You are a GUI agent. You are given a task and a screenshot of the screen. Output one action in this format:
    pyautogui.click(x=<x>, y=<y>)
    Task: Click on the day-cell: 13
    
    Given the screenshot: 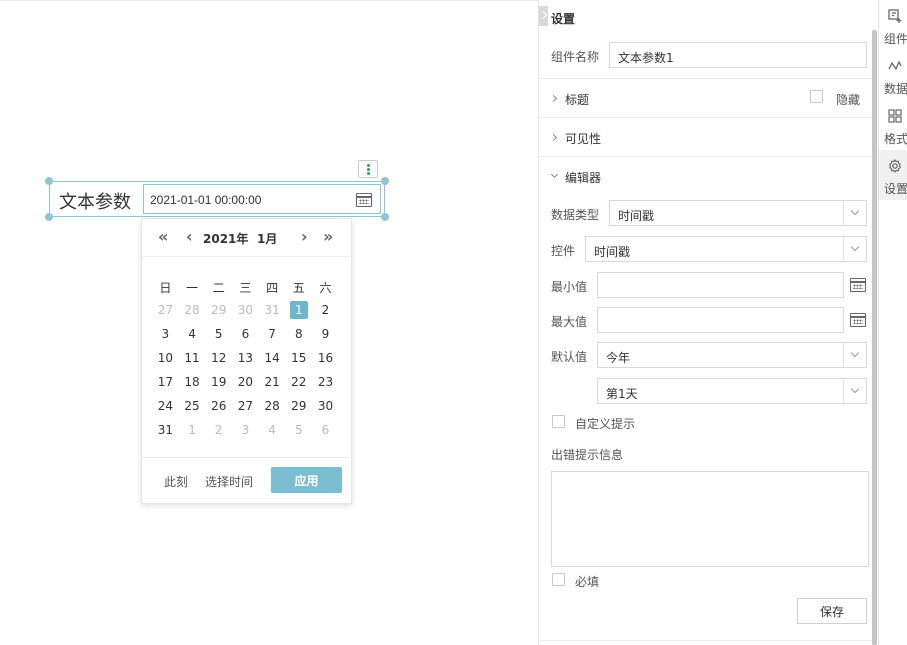 What is the action you would take?
    pyautogui.click(x=245, y=358)
    